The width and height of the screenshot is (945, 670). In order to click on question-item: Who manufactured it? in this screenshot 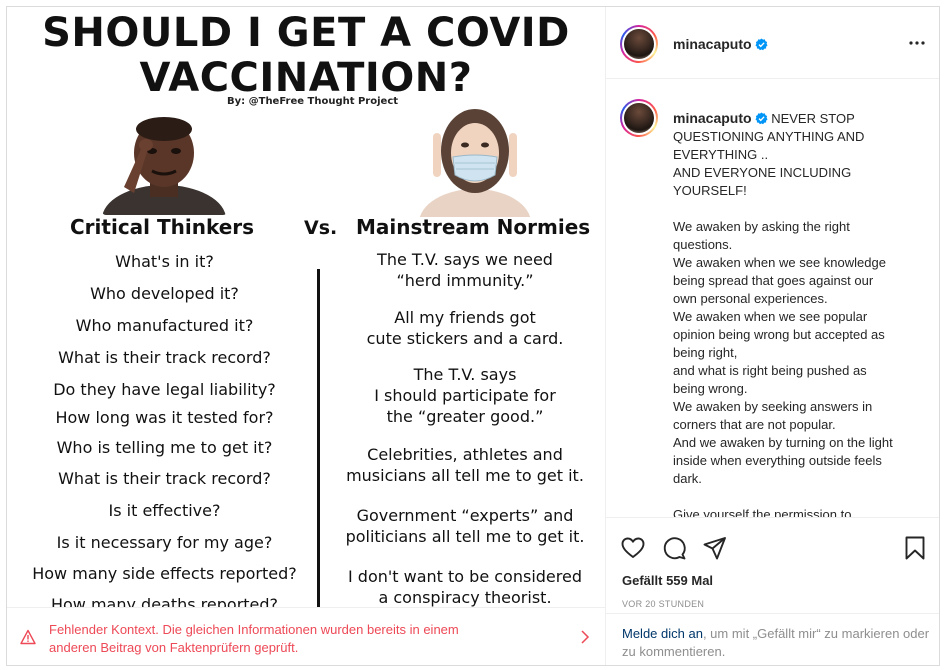, I will do `click(164, 325)`.